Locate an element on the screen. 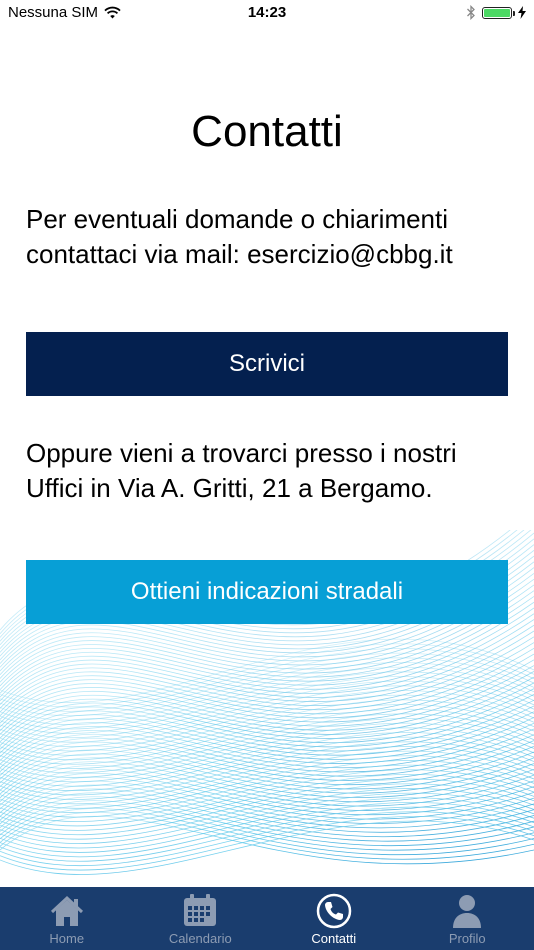 The height and width of the screenshot is (950, 534). page-title: Contatti is located at coordinates (267, 132).